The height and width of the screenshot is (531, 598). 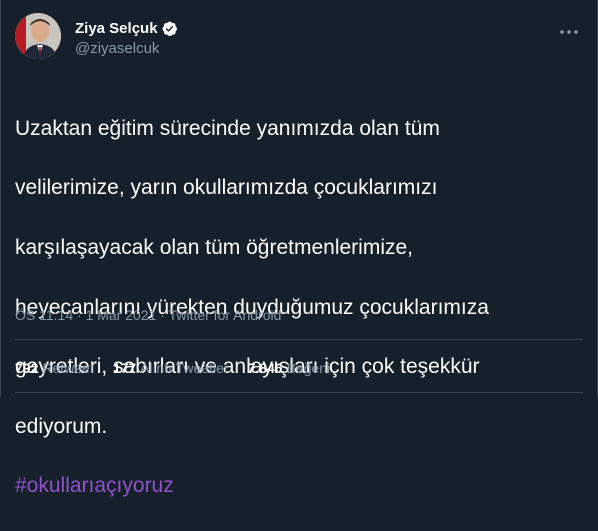 What do you see at coordinates (299, 38) in the screenshot?
I see `tweet-header: Ziya Selçuk @ziyaselcuk` at bounding box center [299, 38].